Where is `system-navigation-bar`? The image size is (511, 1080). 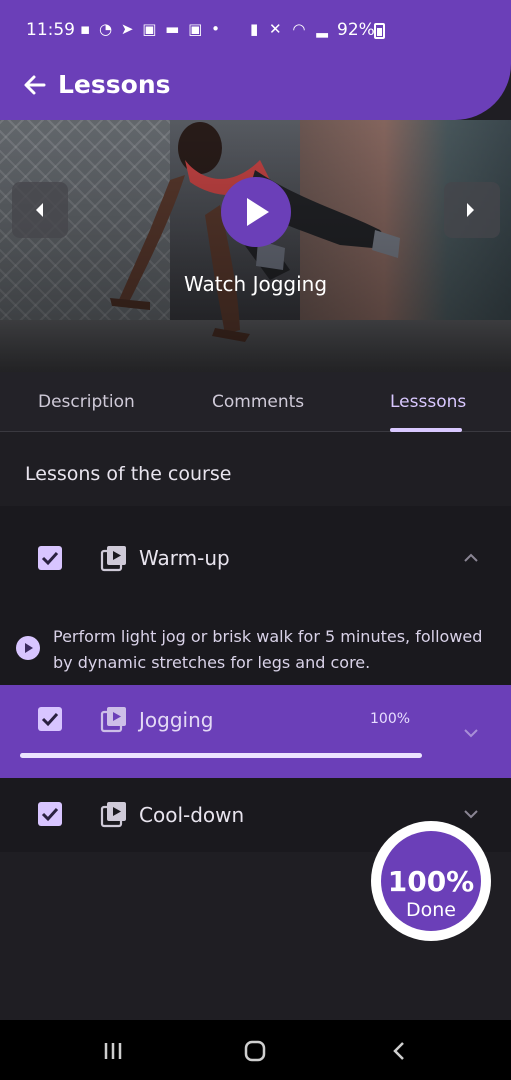 system-navigation-bar is located at coordinates (255, 1050).